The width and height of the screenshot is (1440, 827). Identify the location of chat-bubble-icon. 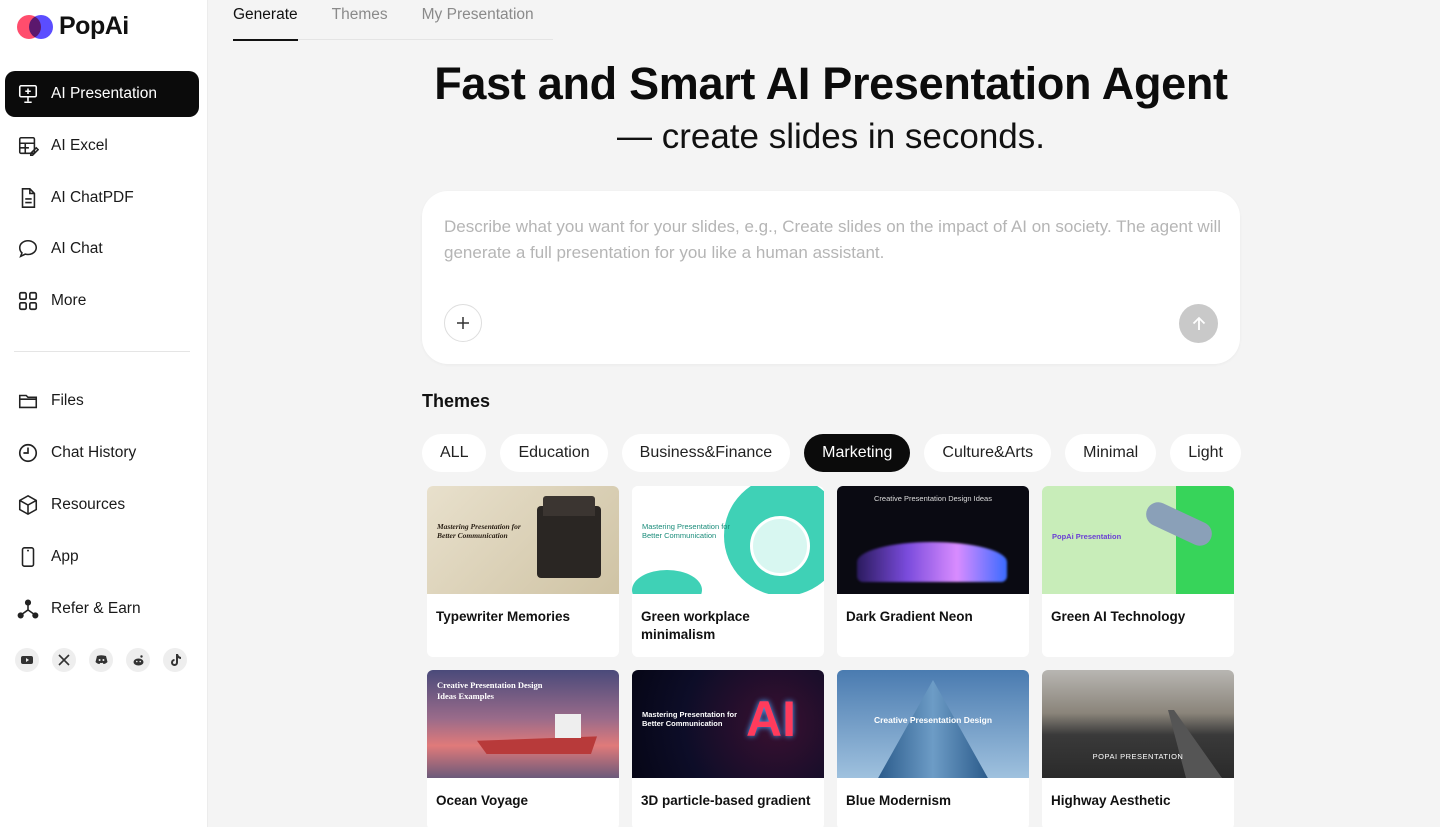
(28, 249).